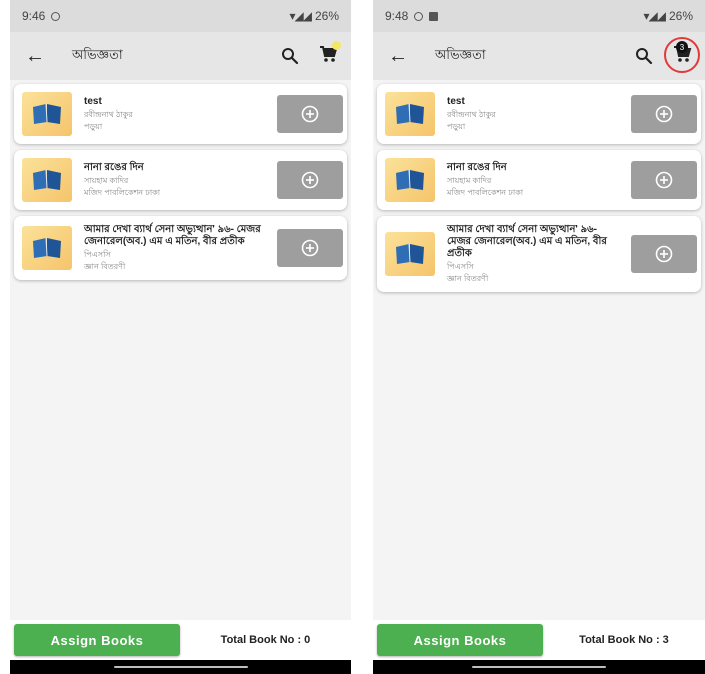 This screenshot has height=674, width=705. I want to click on status-bar: 9:48 ▾◢◢ 26%, so click(539, 16).